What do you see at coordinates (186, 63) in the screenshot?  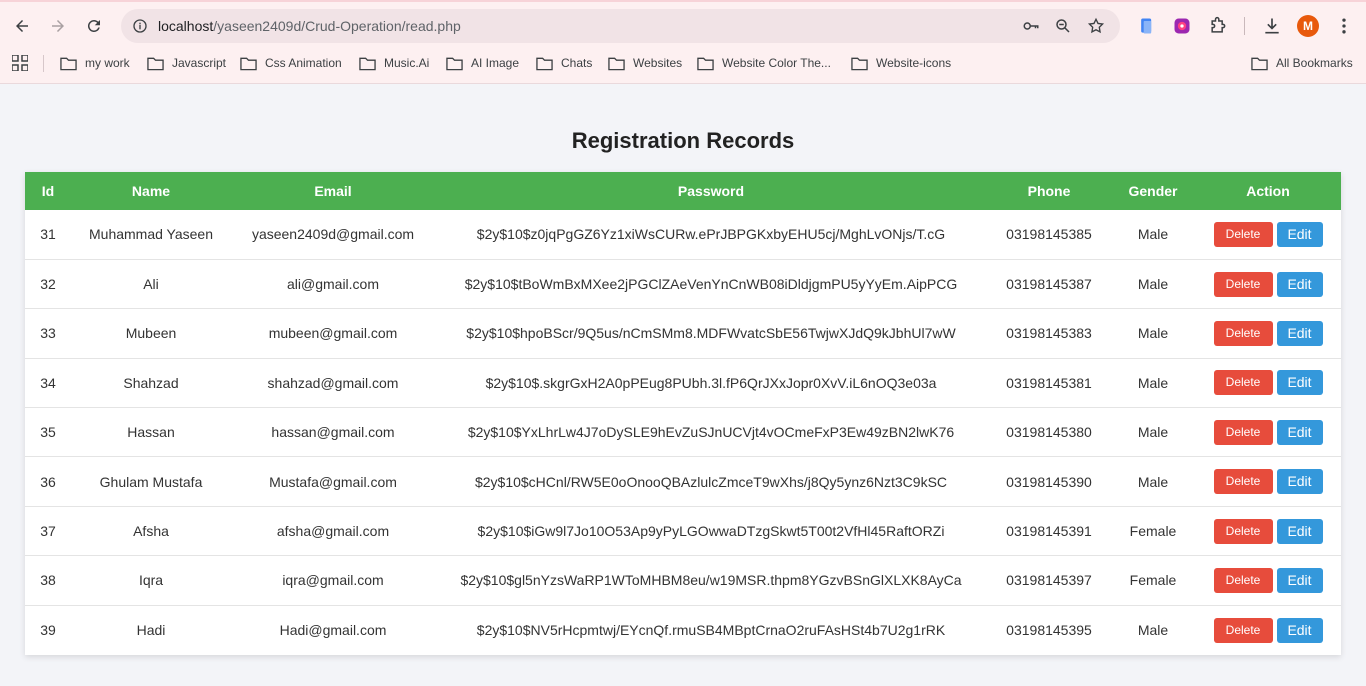 I see `bookmark-folder: Javascript` at bounding box center [186, 63].